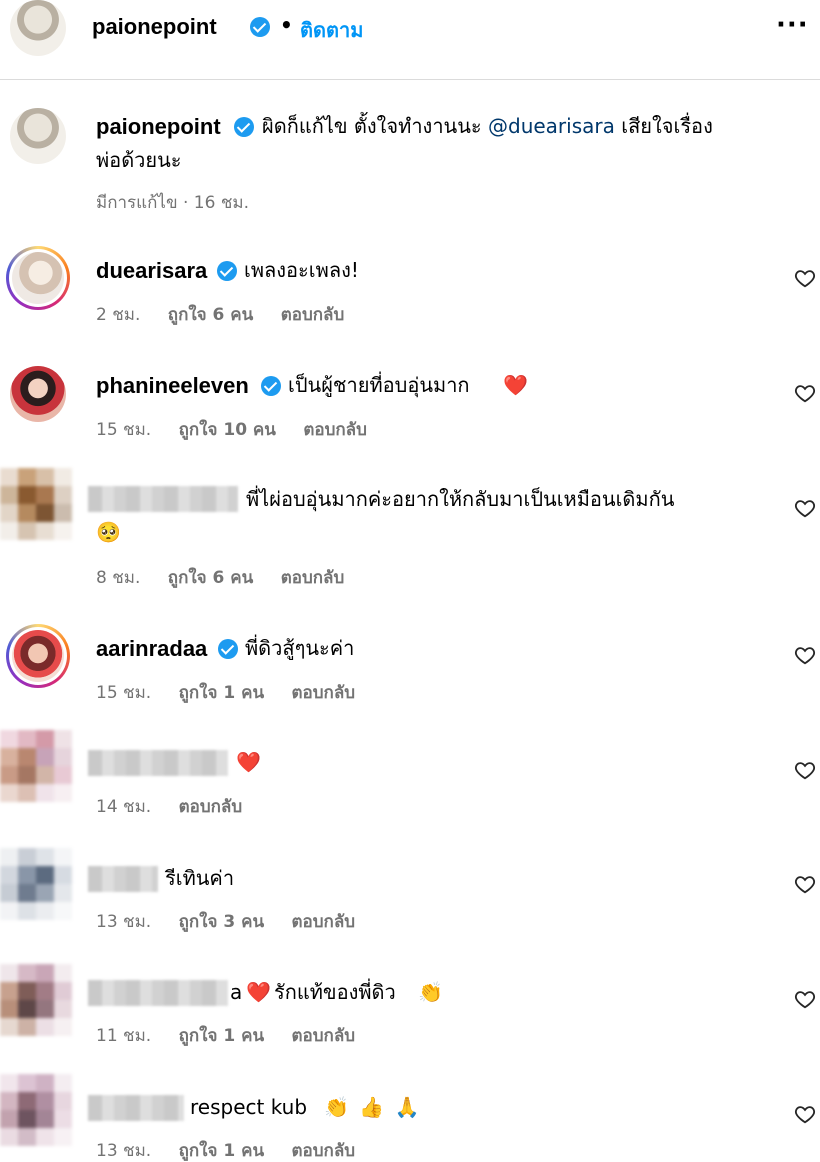 The width and height of the screenshot is (820, 1162). I want to click on comment-meta: 15 ชม. ถูกใจ 1 คน ตอบกลับ, so click(236, 692).